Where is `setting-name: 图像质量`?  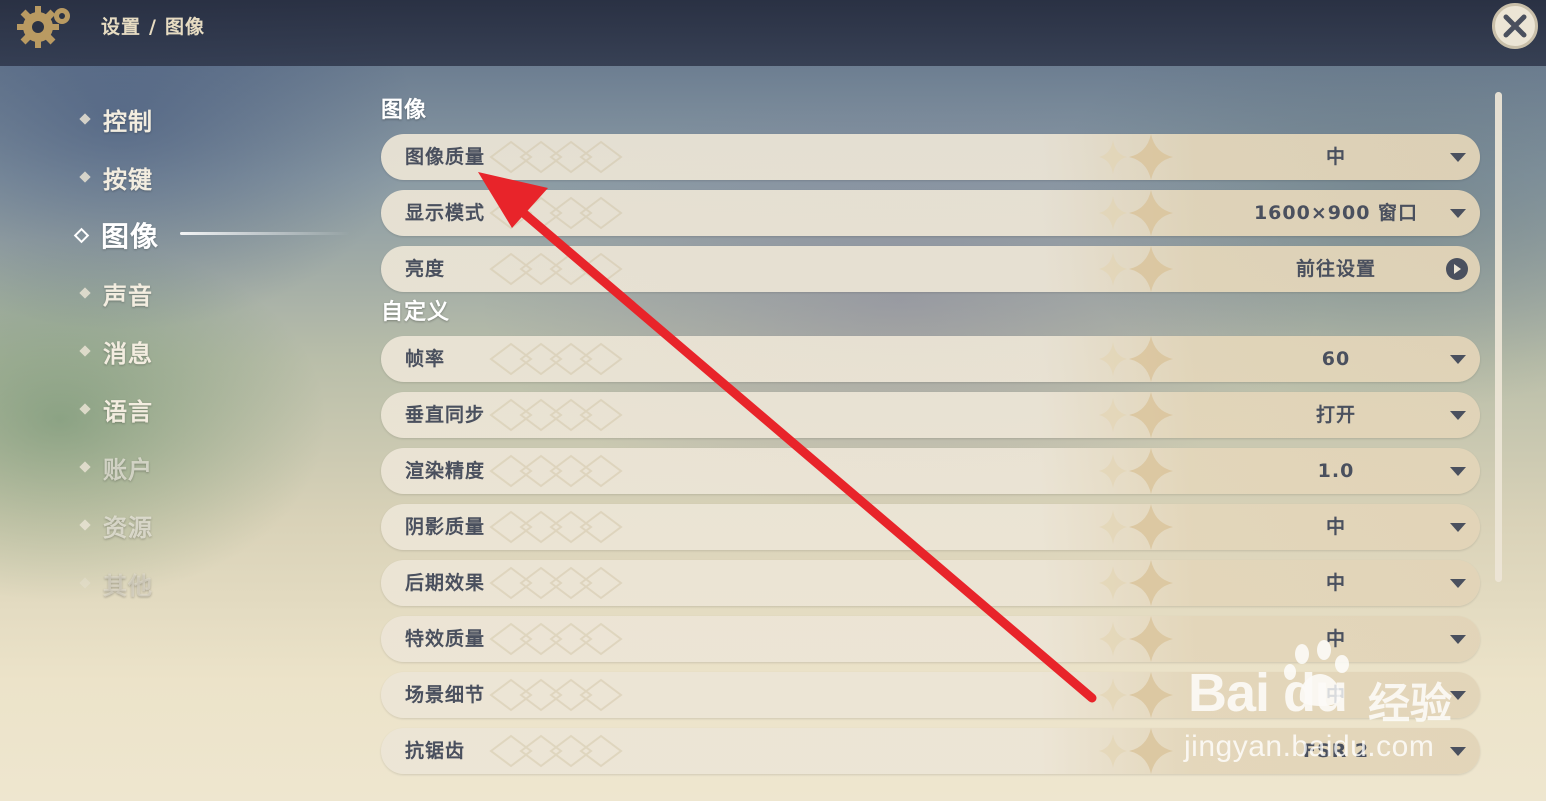 setting-name: 图像质量 is located at coordinates (445, 157).